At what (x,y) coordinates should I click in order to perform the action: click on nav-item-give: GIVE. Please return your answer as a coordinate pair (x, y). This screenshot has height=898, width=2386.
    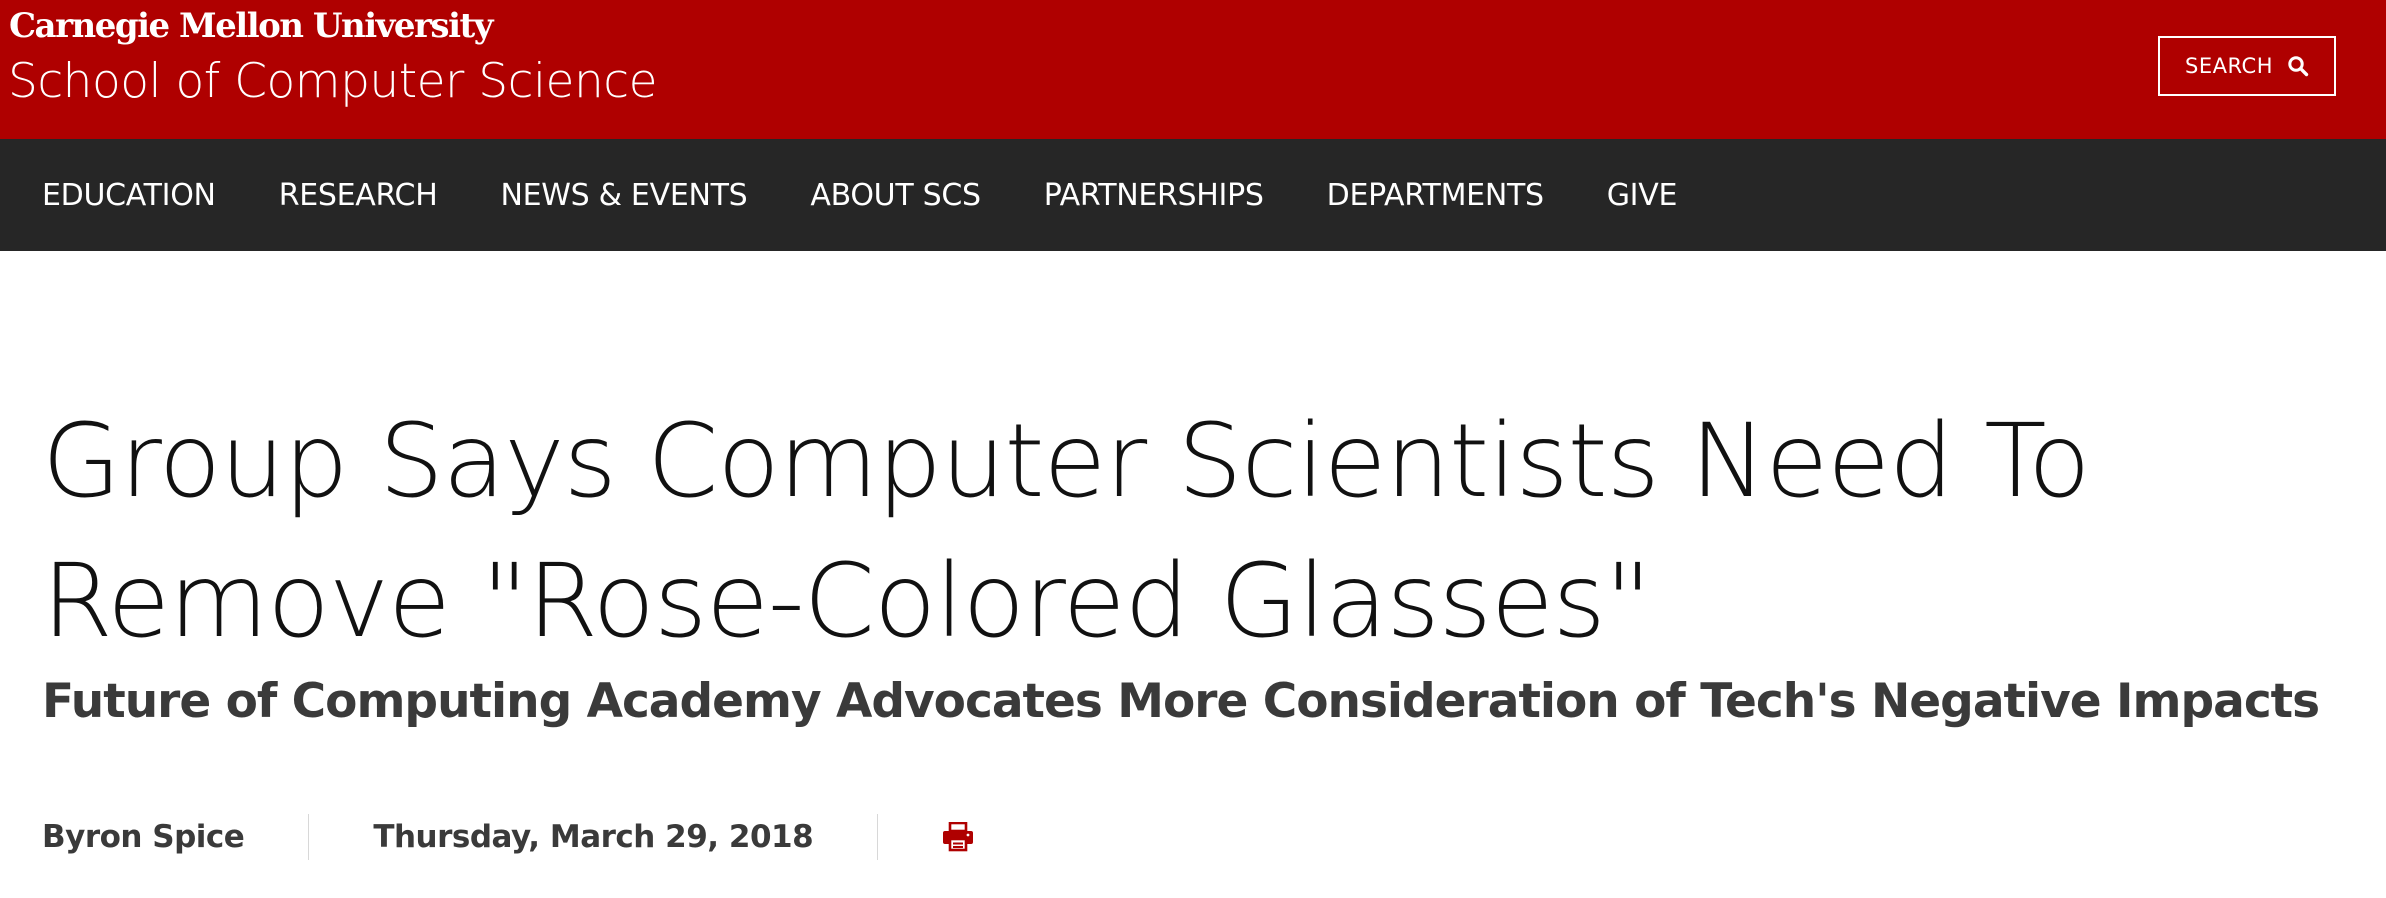
    Looking at the image, I should click on (1642, 195).